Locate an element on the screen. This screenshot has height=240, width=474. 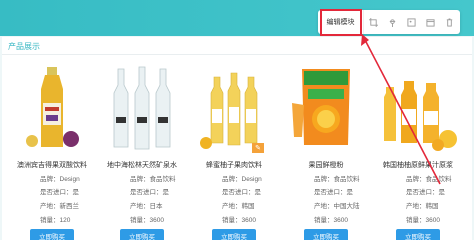
spec-origin: 产地：中国大陆 is located at coordinates (337, 205).